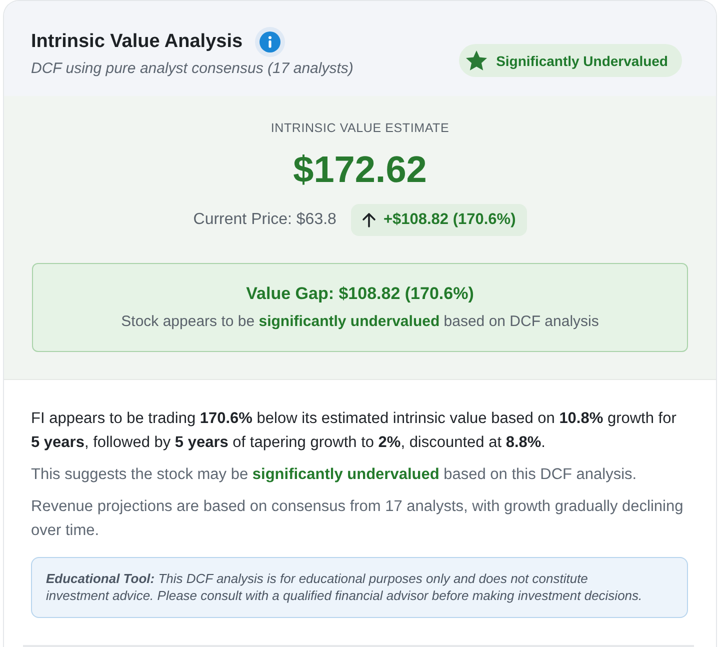  I want to click on value-gap-description: Stock appears to be significantly undervalued based on DCF analysis, so click(360, 322).